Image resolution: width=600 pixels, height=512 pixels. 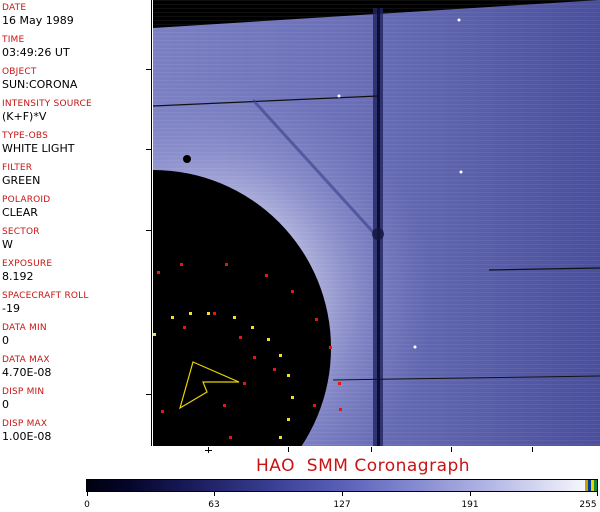 What do you see at coordinates (19, 72) in the screenshot?
I see `metadata-label: OBJECT` at bounding box center [19, 72].